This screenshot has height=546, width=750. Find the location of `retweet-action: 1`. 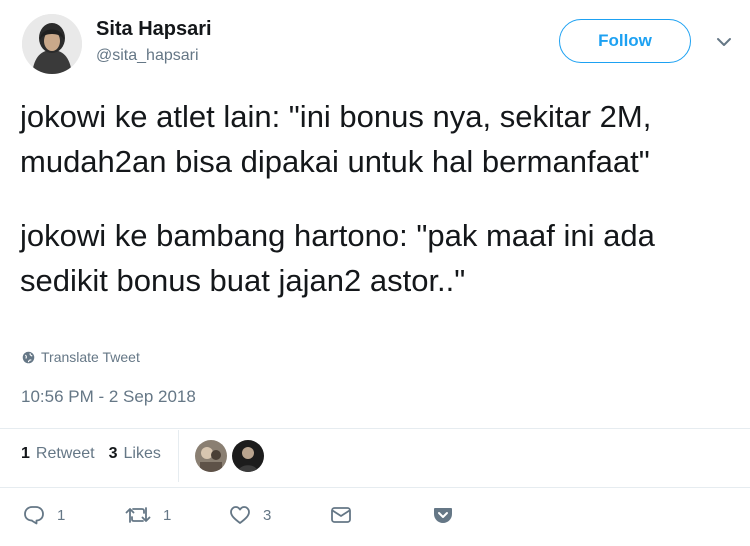

retweet-action: 1 is located at coordinates (148, 515).